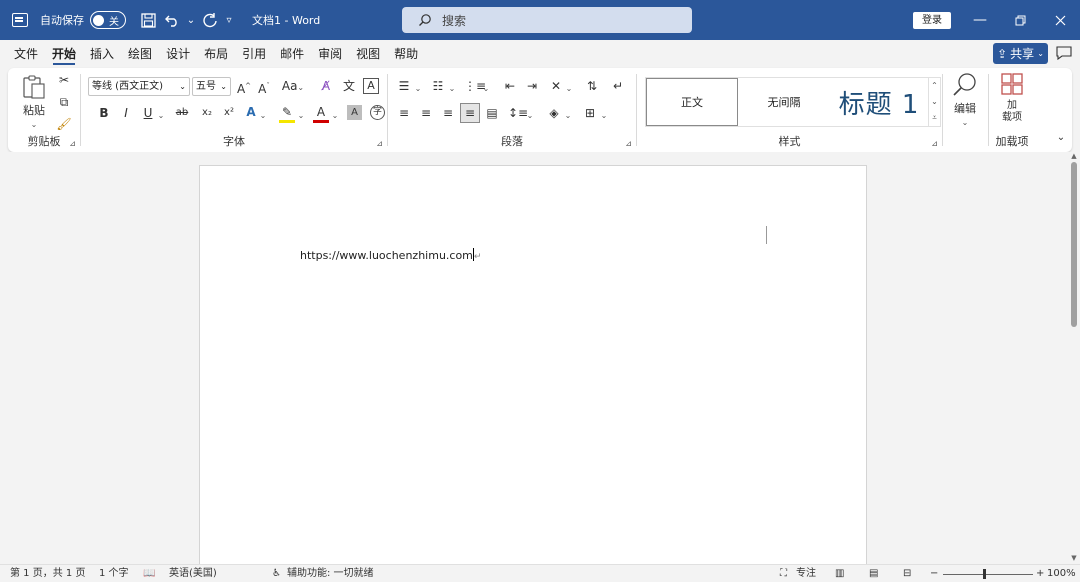  What do you see at coordinates (492, 113) in the screenshot?
I see `distributed-icon: ▤` at bounding box center [492, 113].